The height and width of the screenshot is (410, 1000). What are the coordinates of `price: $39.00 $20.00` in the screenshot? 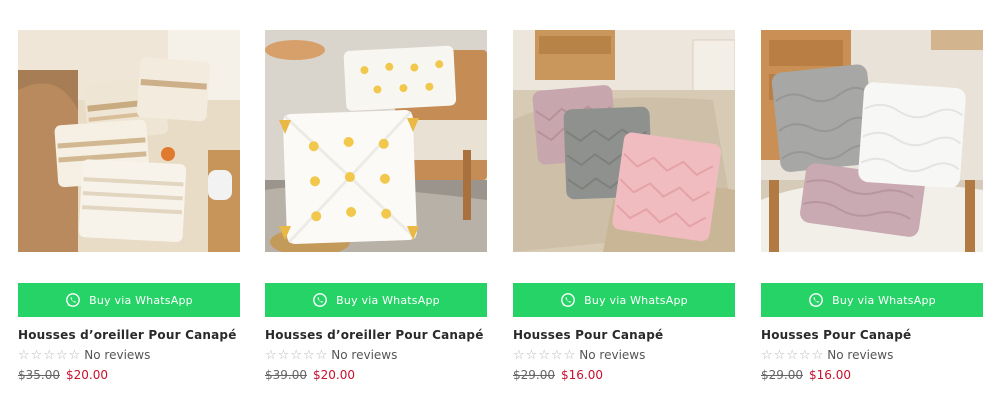 It's located at (376, 375).